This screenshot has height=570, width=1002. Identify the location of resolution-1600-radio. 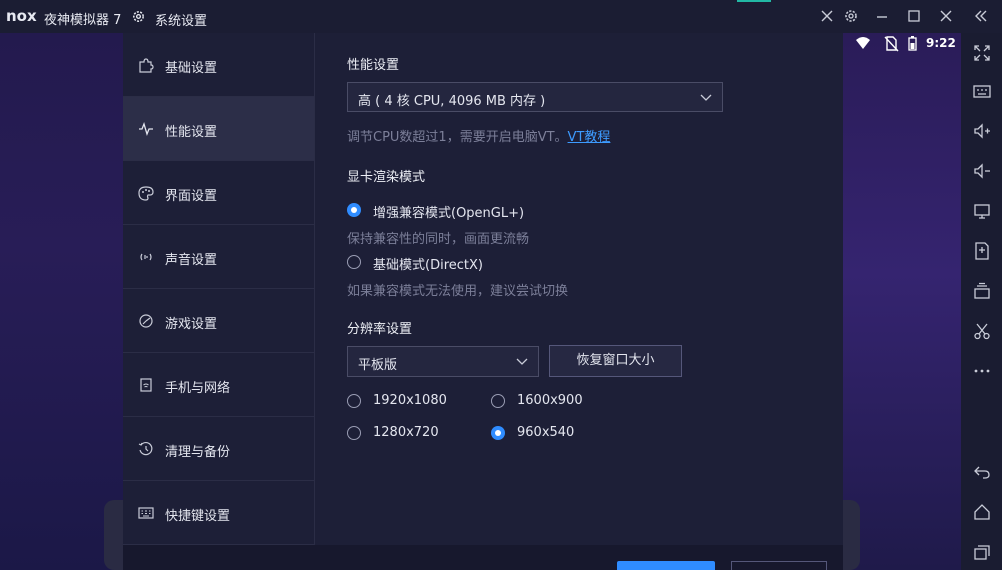
(498, 401).